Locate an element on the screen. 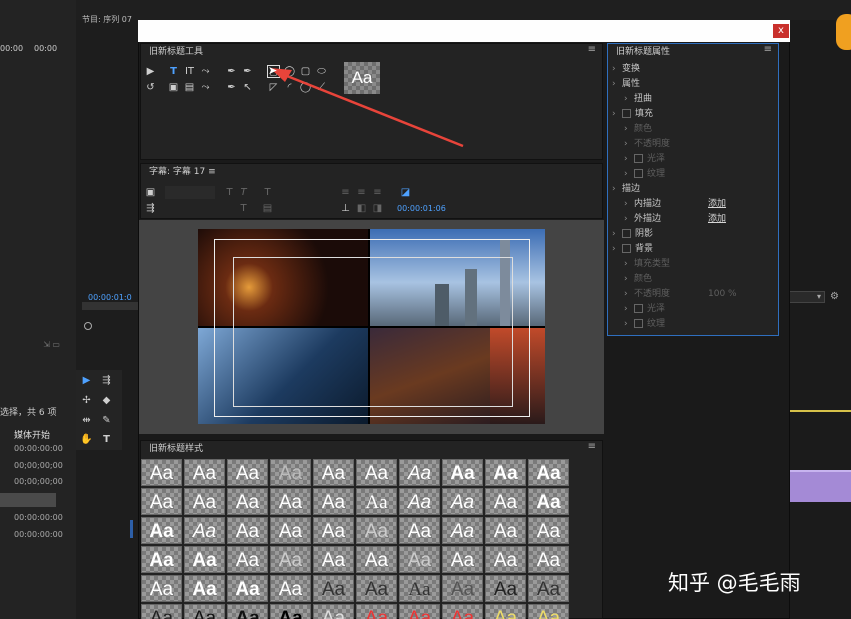 Image resolution: width=851 pixels, height=619 pixels. media-row-selected is located at coordinates (28, 500).